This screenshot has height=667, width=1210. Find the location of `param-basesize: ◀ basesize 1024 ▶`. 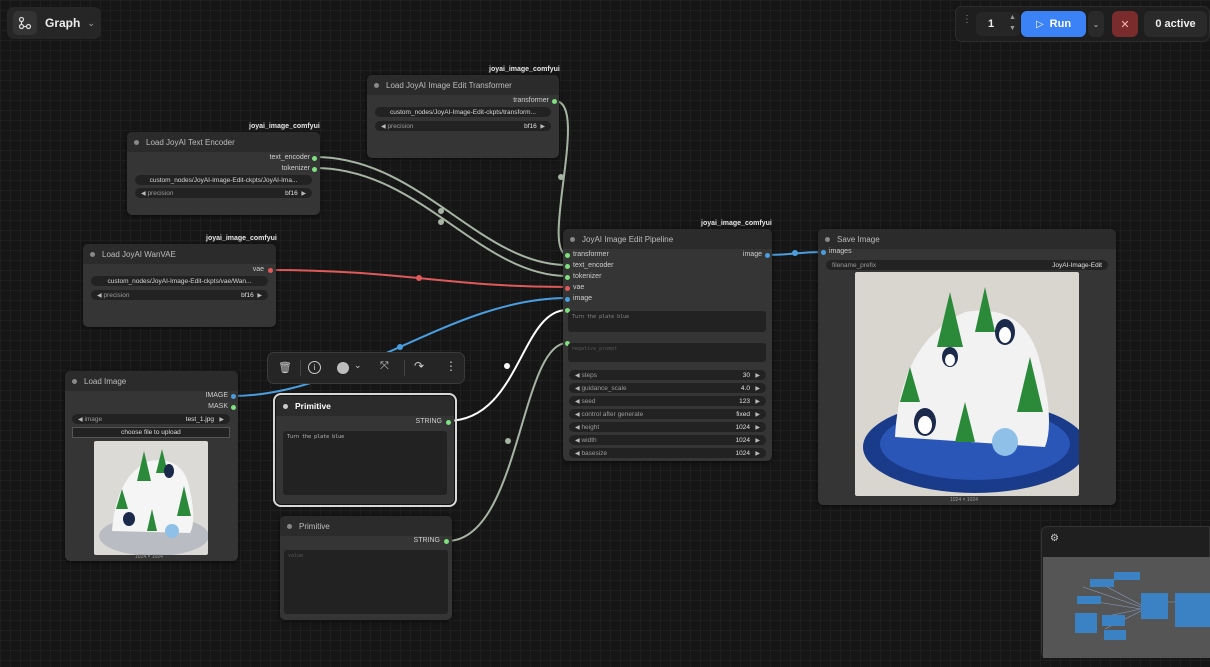

param-basesize: ◀ basesize 1024 ▶ is located at coordinates (667, 453).